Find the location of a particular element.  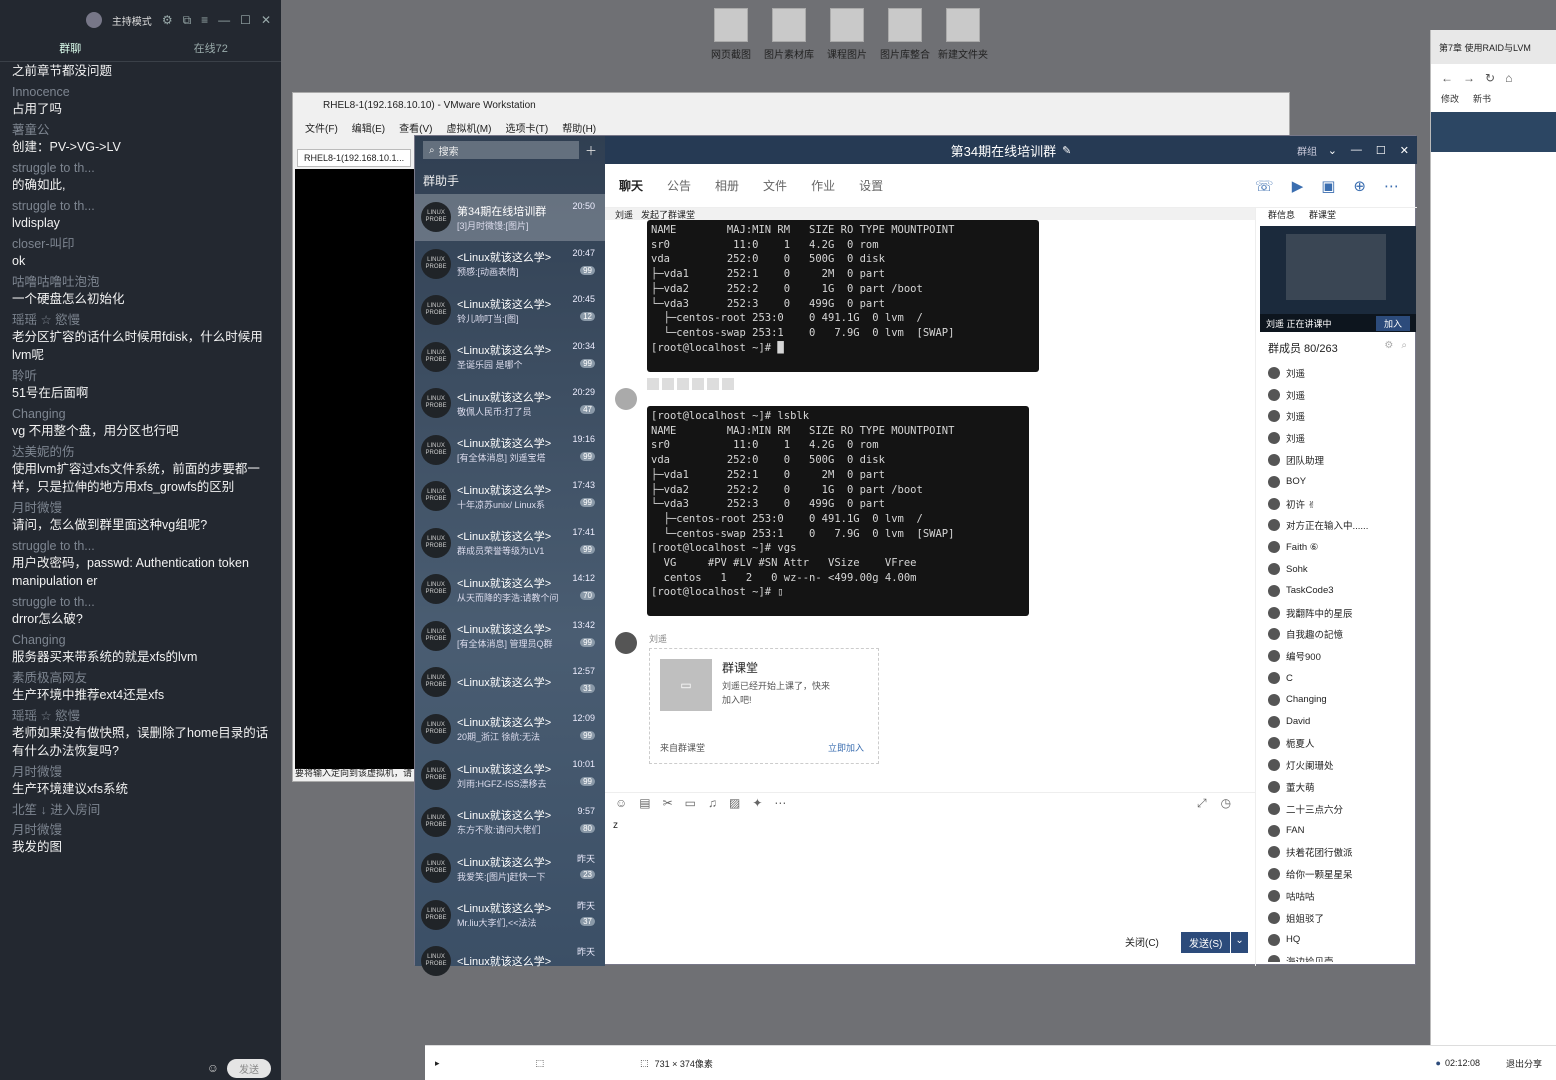

tab-item: 相册 is located at coordinates (727, 185).